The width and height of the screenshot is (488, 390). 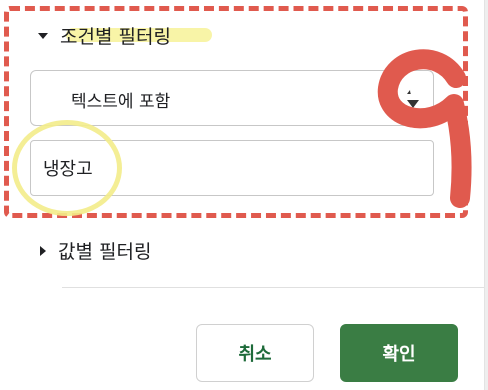 I want to click on divider, so click(x=273, y=287).